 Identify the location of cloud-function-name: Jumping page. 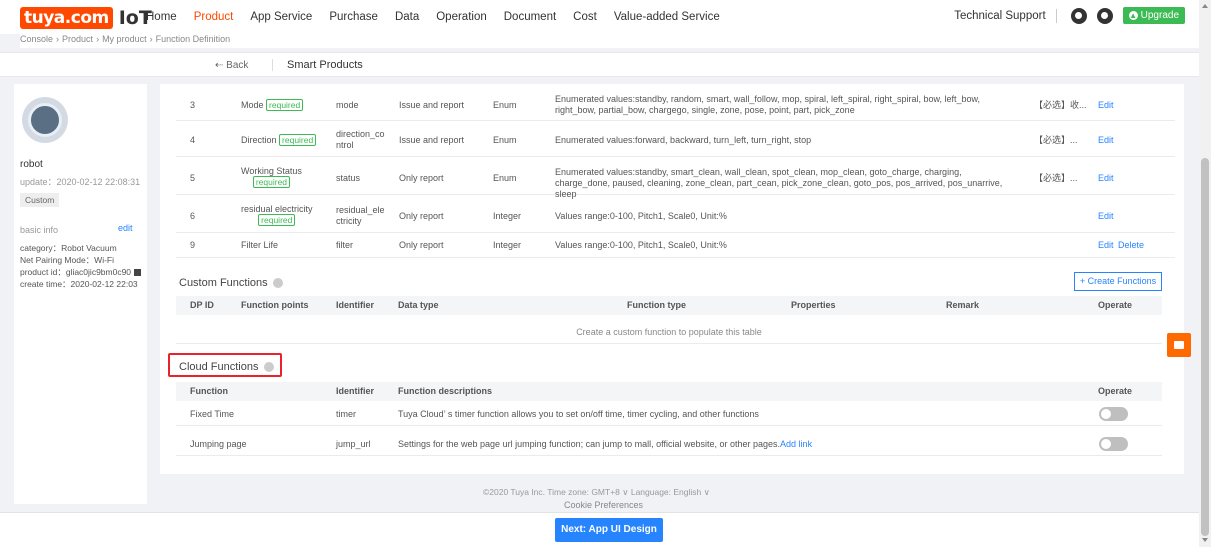
(218, 444).